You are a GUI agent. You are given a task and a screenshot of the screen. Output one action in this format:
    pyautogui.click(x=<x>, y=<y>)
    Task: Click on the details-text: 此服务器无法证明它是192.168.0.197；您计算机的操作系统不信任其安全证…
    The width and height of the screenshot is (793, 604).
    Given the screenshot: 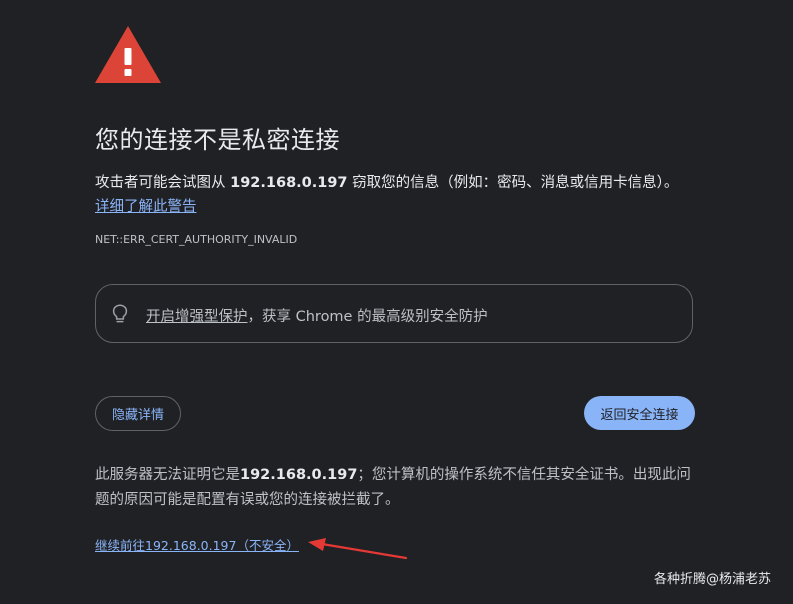 What is the action you would take?
    pyautogui.click(x=395, y=488)
    